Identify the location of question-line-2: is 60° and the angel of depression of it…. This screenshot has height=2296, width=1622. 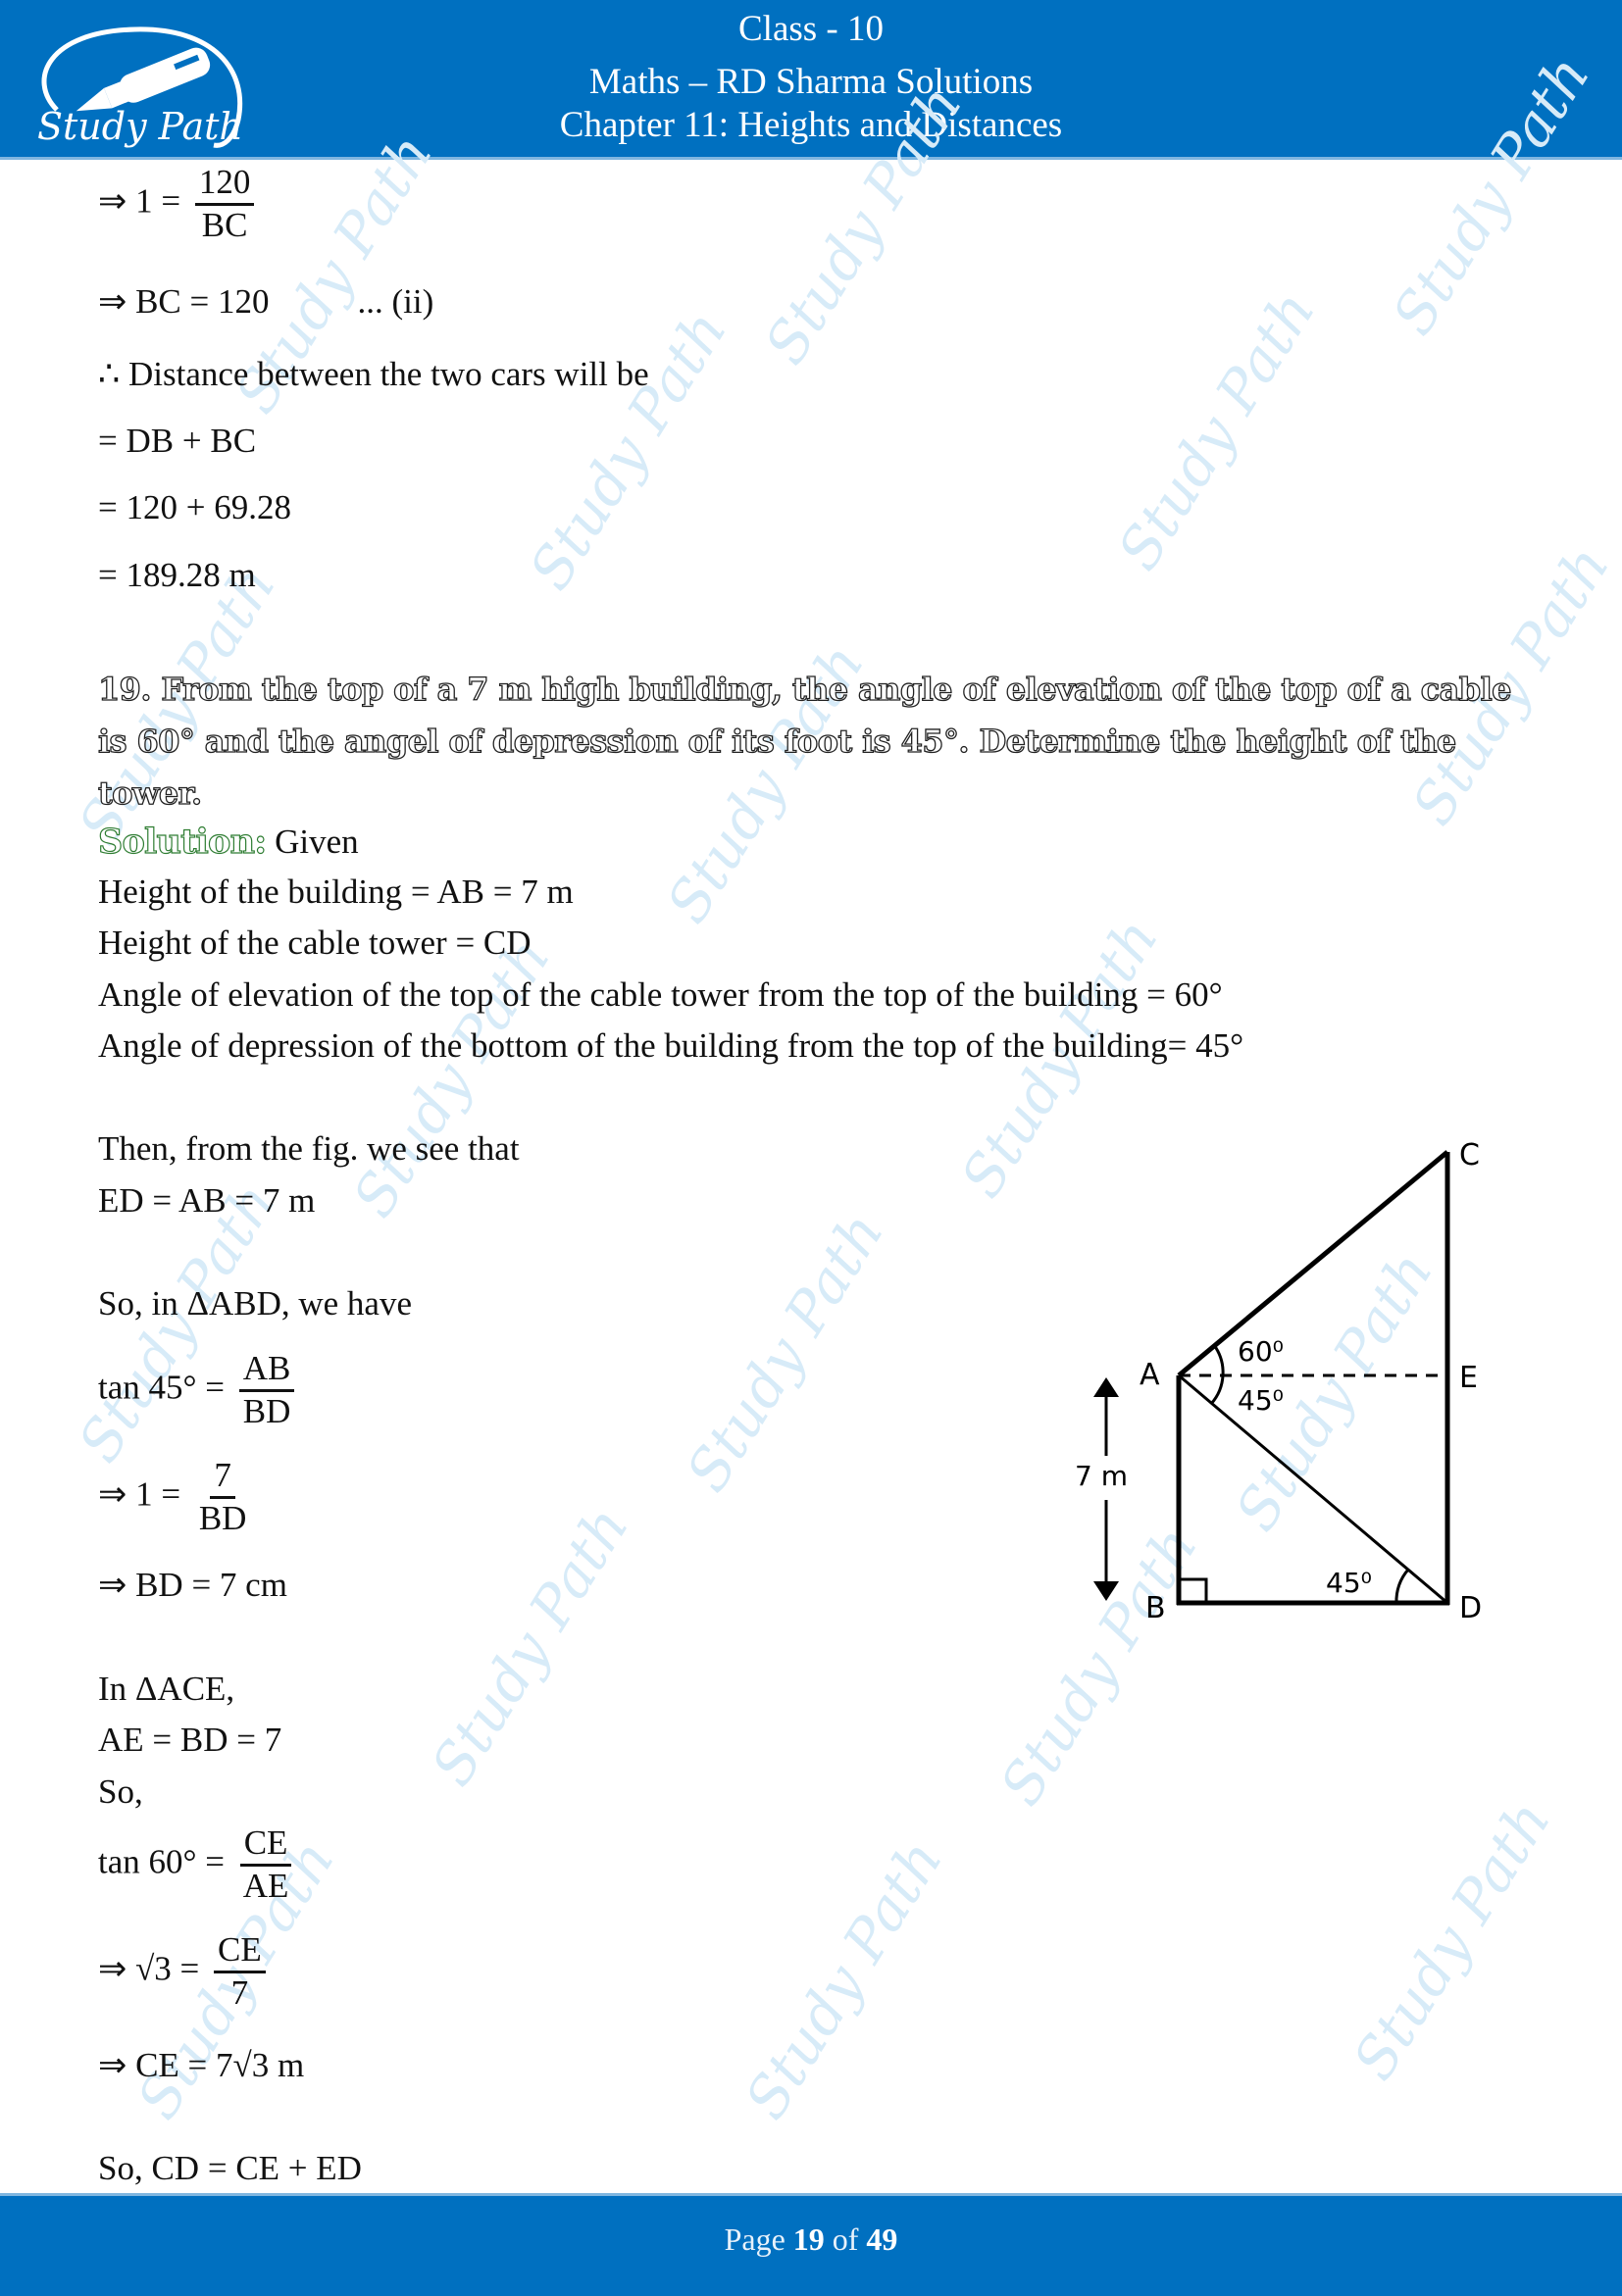
(777, 767).